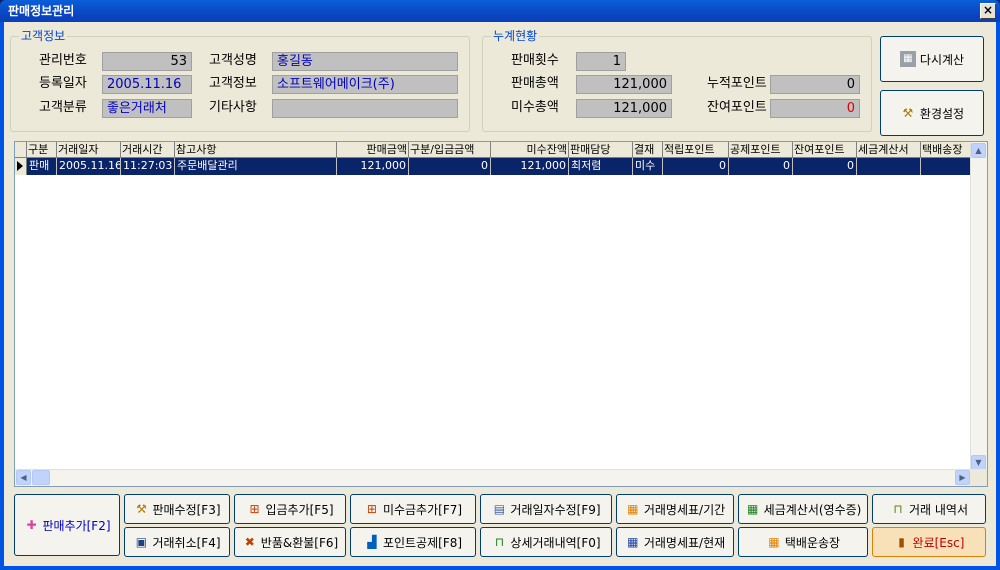 This screenshot has width=1000, height=570. Describe the element at coordinates (815, 108) in the screenshot. I see `remain-point-field: 0` at that location.